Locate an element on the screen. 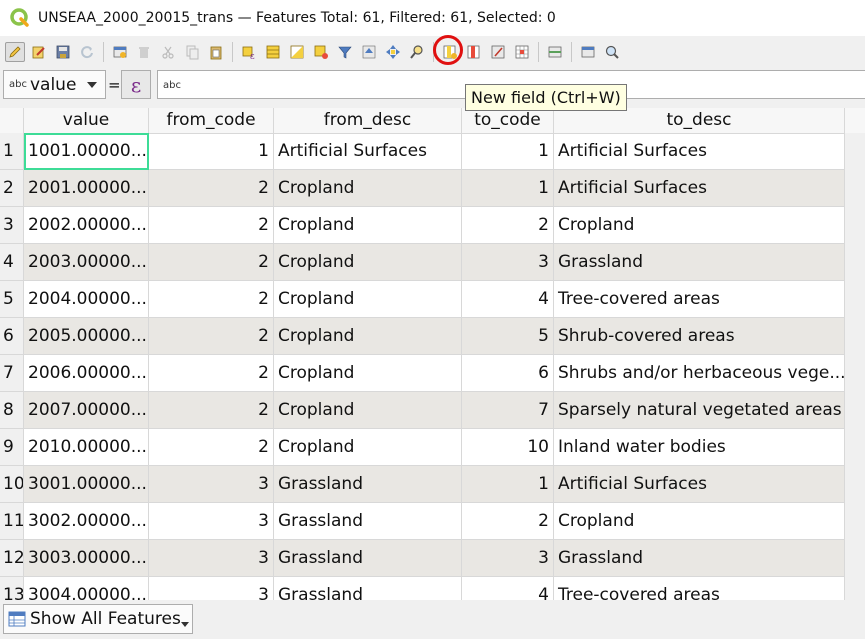 This screenshot has height=639, width=865. row-number: 4 is located at coordinates (12, 262).